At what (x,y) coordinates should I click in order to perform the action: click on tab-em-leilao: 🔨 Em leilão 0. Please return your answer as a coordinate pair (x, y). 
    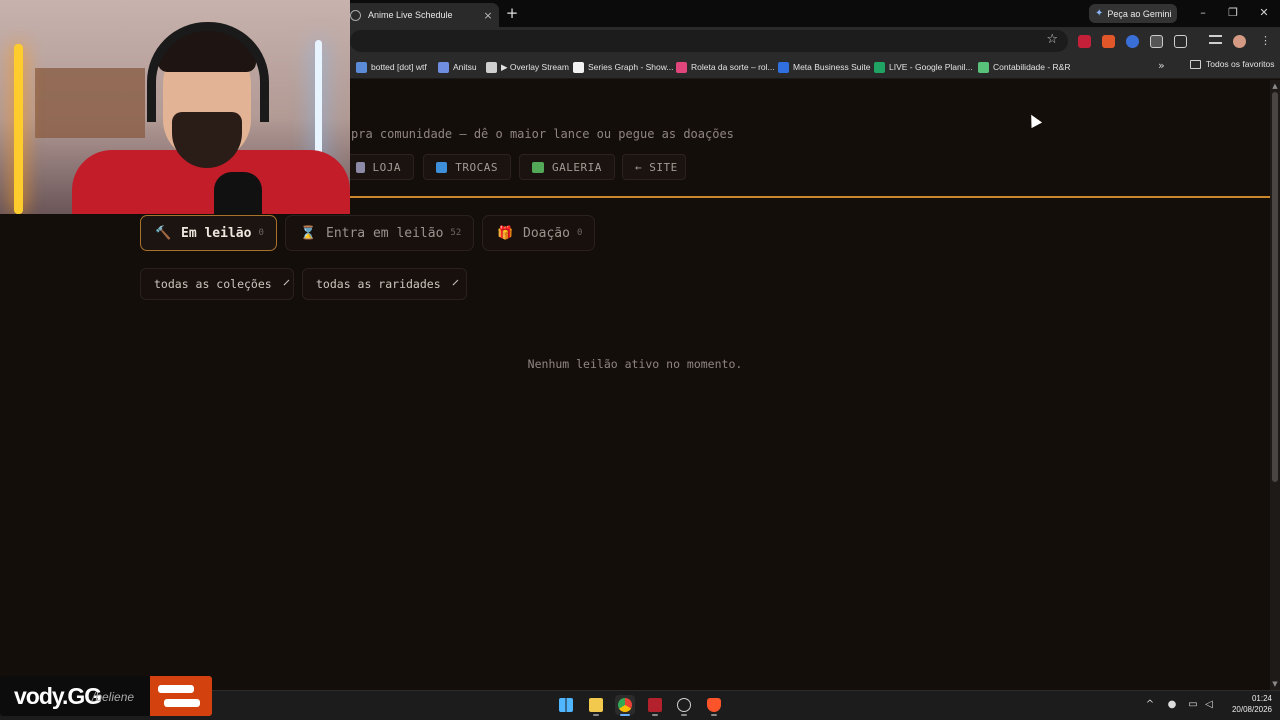
    Looking at the image, I should click on (208, 233).